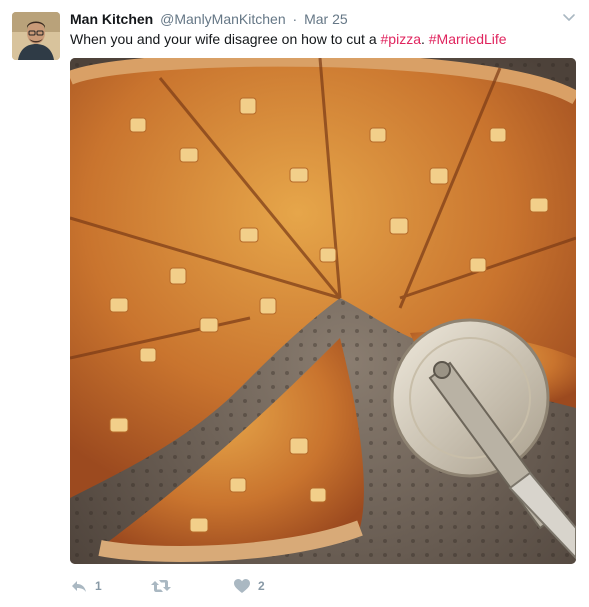 This screenshot has height=607, width=589. I want to click on avatar-image, so click(36, 36).